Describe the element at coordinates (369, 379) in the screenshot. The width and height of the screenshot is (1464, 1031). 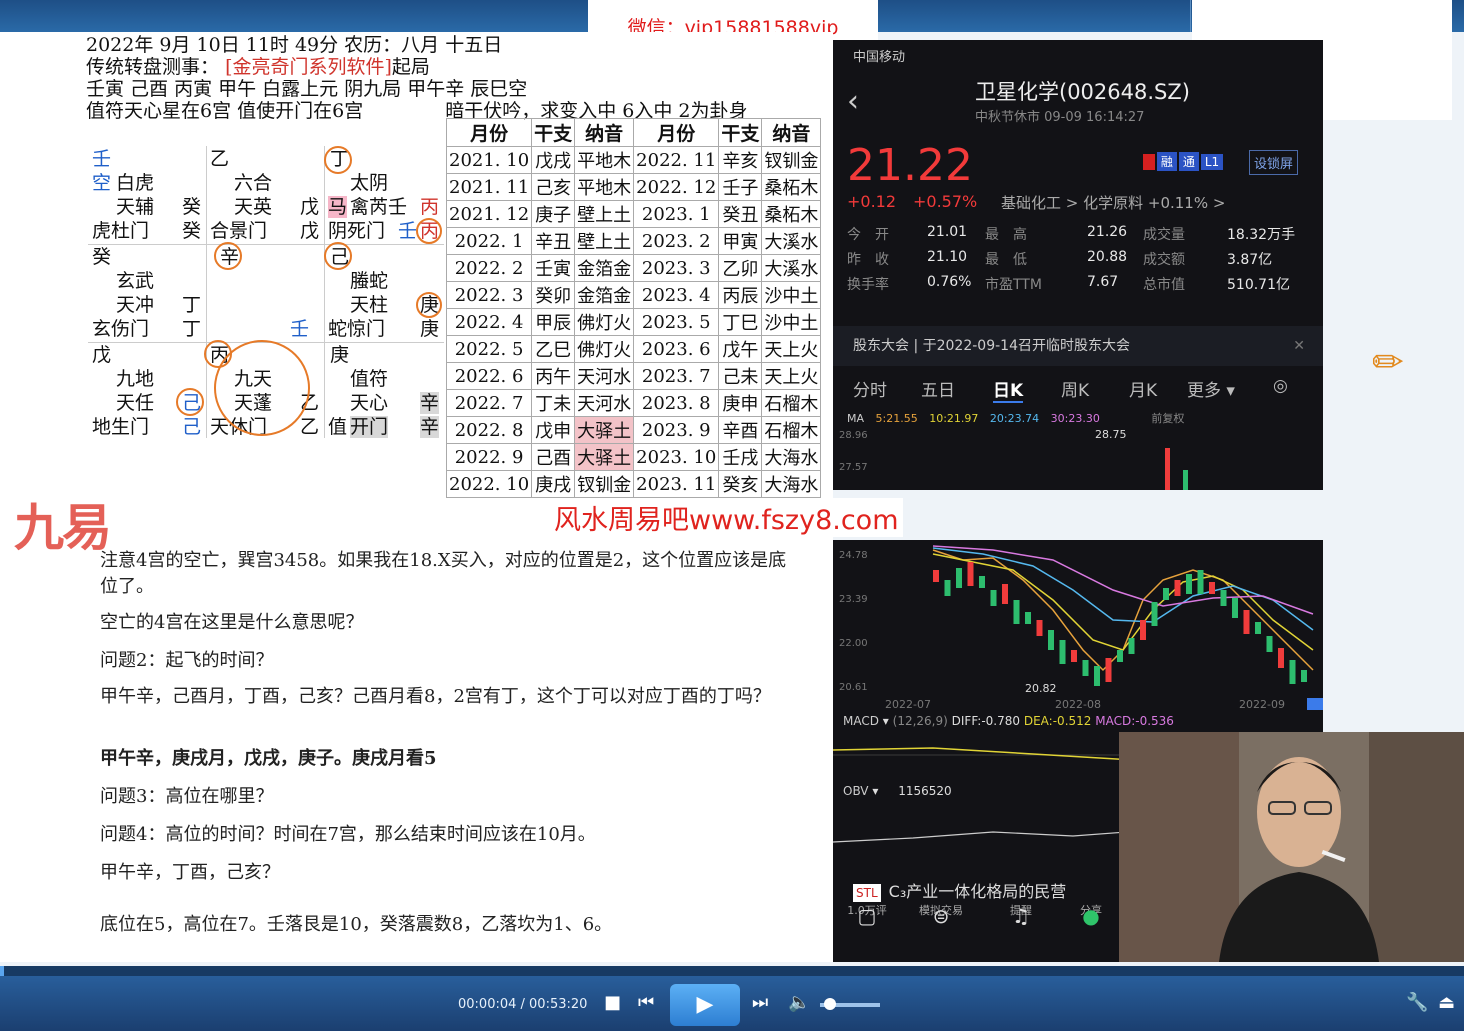
I see `palace6-god: 值符` at that location.